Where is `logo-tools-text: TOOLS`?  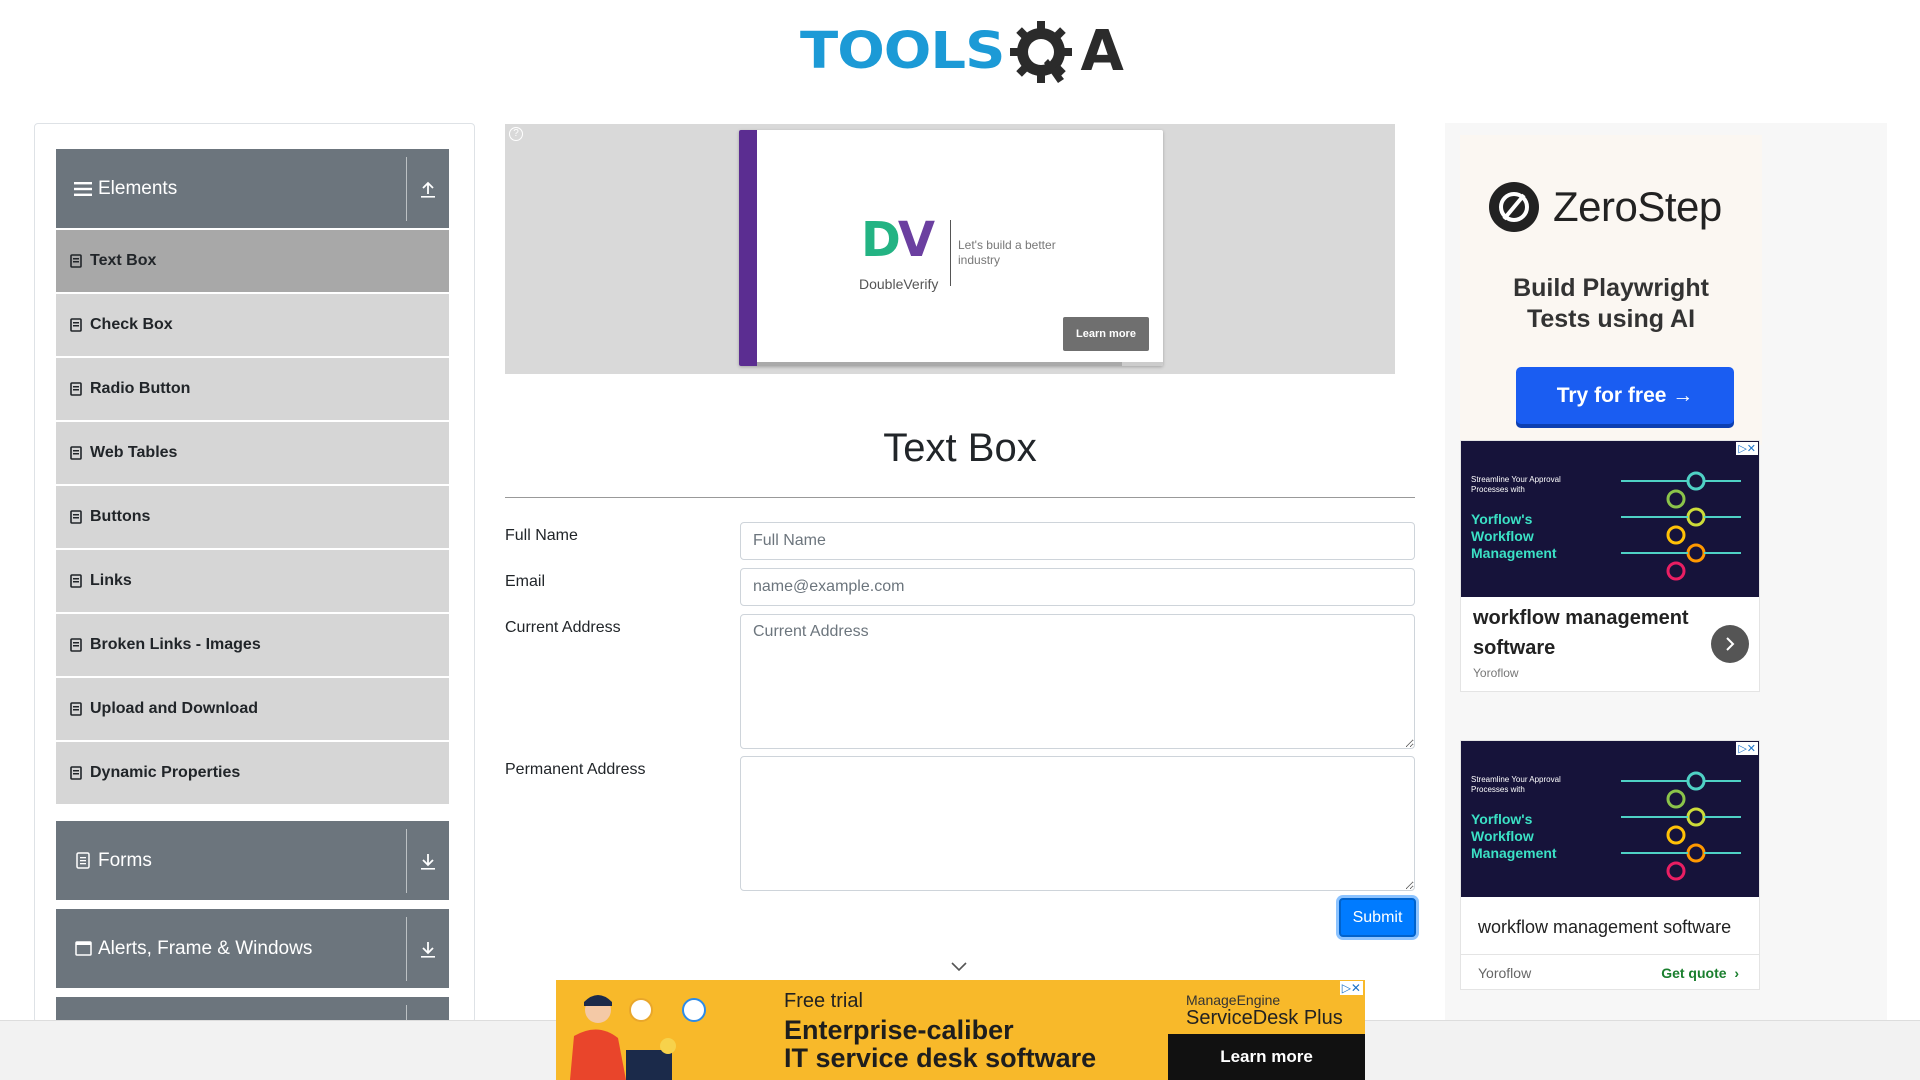
logo-tools-text: TOOLS is located at coordinates (902, 51).